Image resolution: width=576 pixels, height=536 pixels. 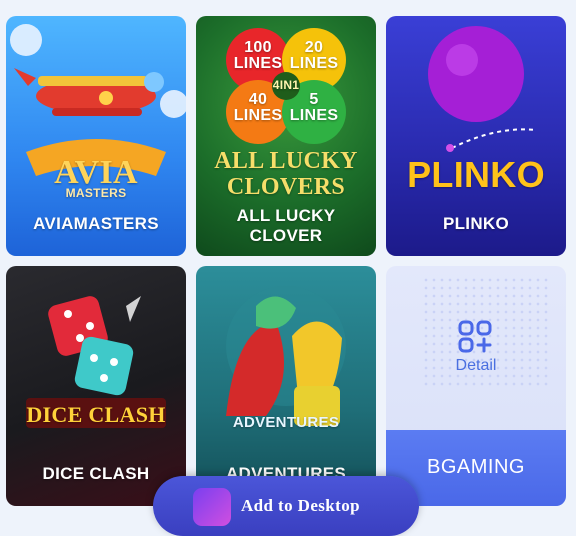 What do you see at coordinates (314, 55) in the screenshot?
I see `badge-20-lines: 20 LINES` at bounding box center [314, 55].